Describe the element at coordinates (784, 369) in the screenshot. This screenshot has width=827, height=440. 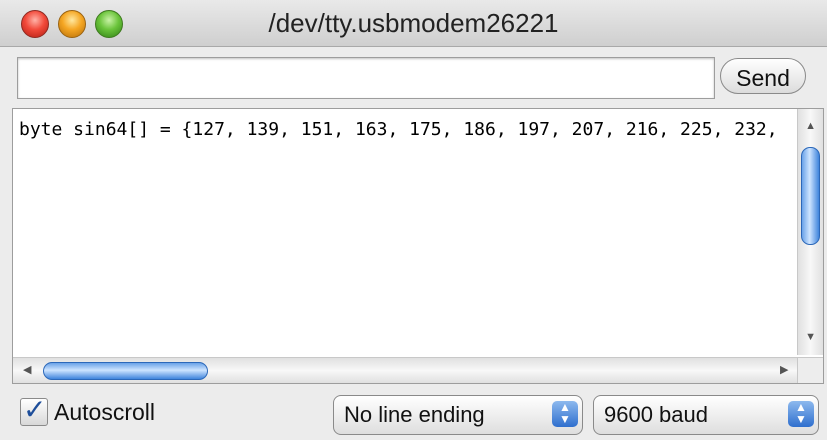
I see `scroll-right-arrow-icon: ▶` at that location.